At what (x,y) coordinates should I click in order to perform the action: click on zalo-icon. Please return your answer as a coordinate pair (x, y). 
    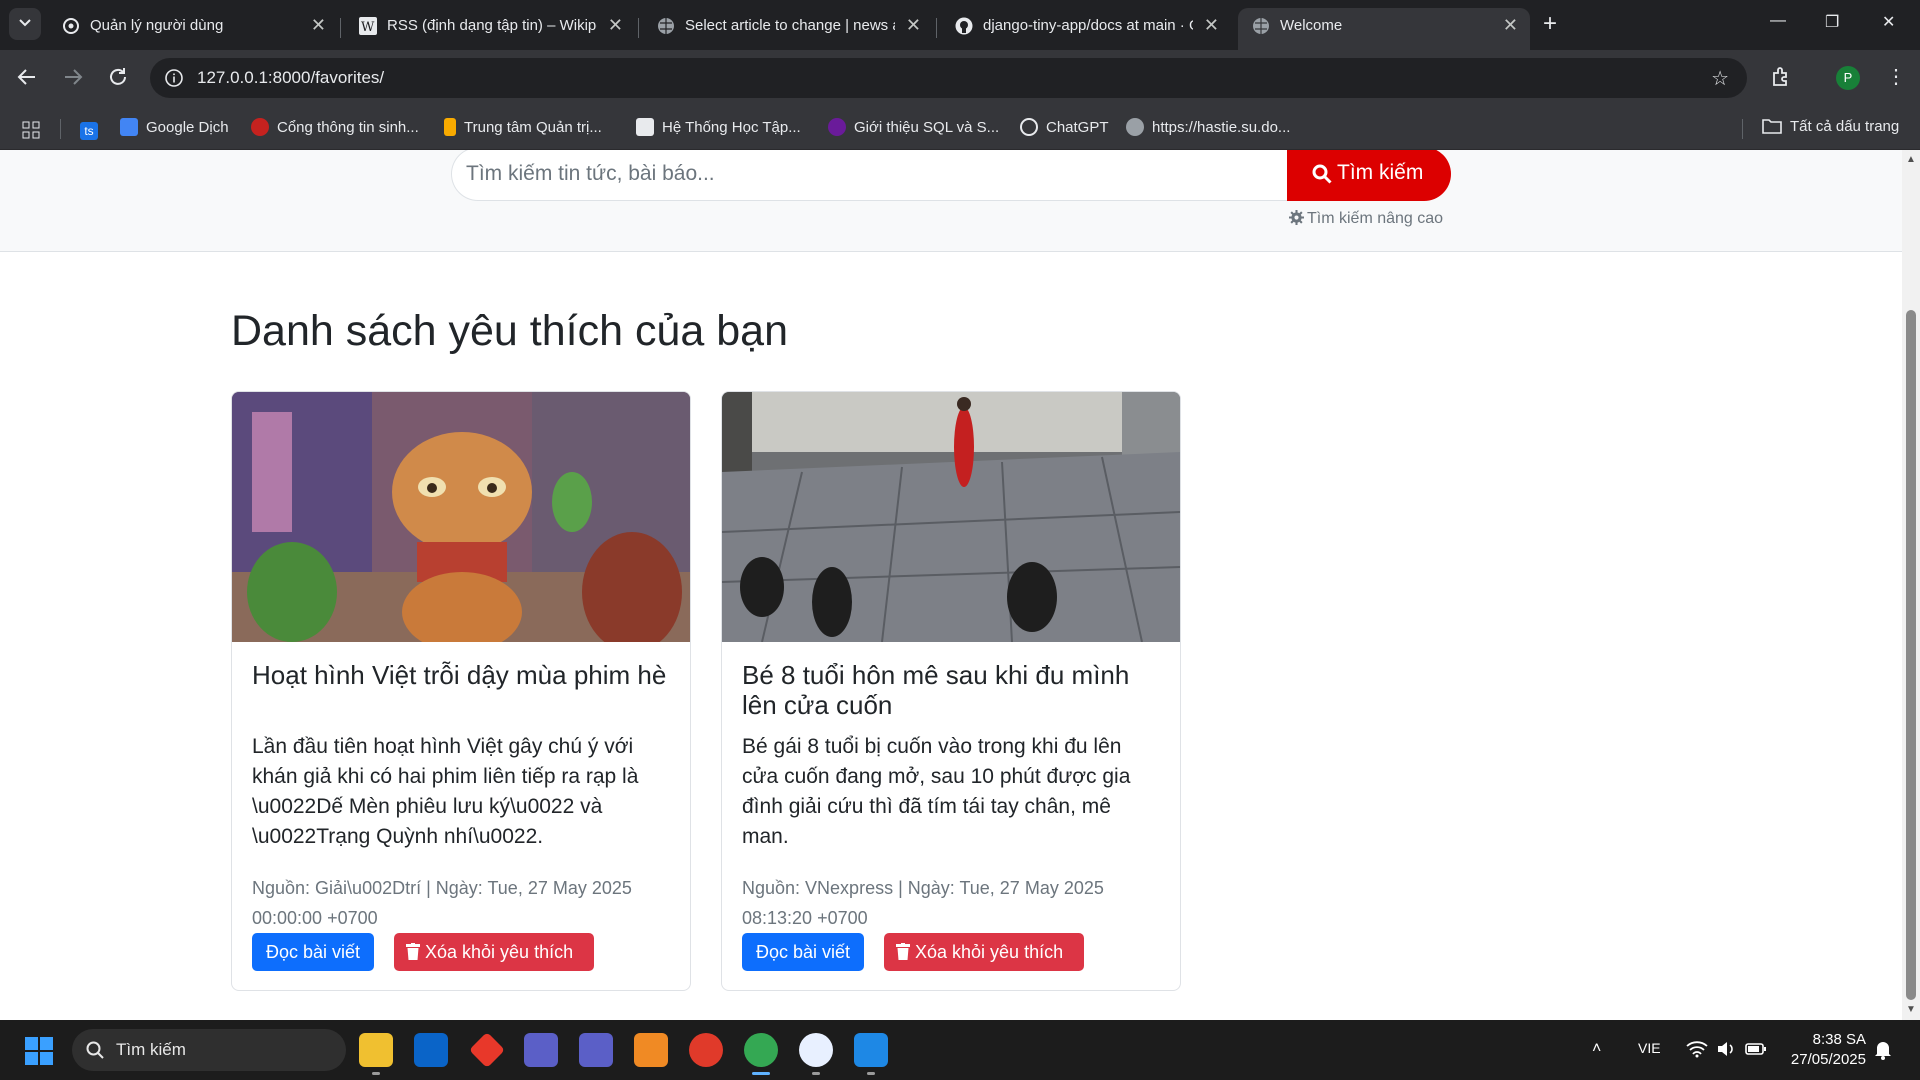
    Looking at the image, I should click on (816, 1050).